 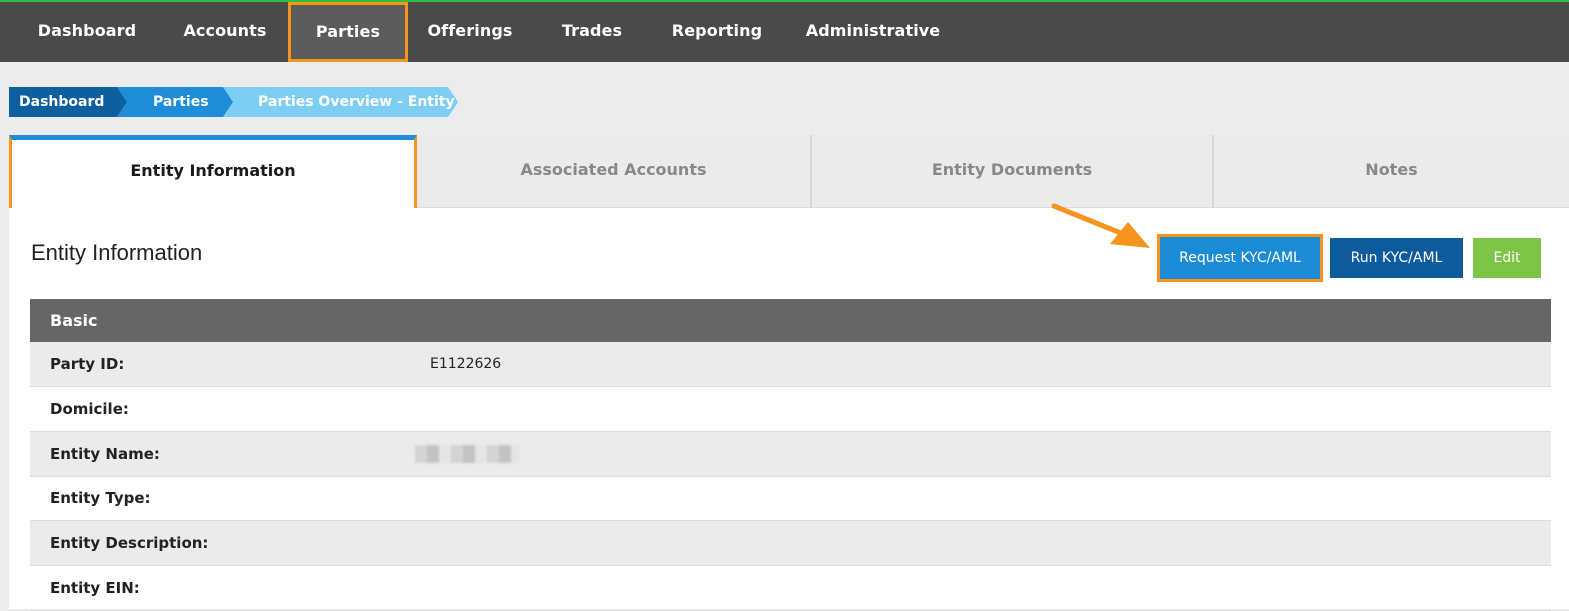 What do you see at coordinates (467, 454) in the screenshot?
I see `redacted-value` at bounding box center [467, 454].